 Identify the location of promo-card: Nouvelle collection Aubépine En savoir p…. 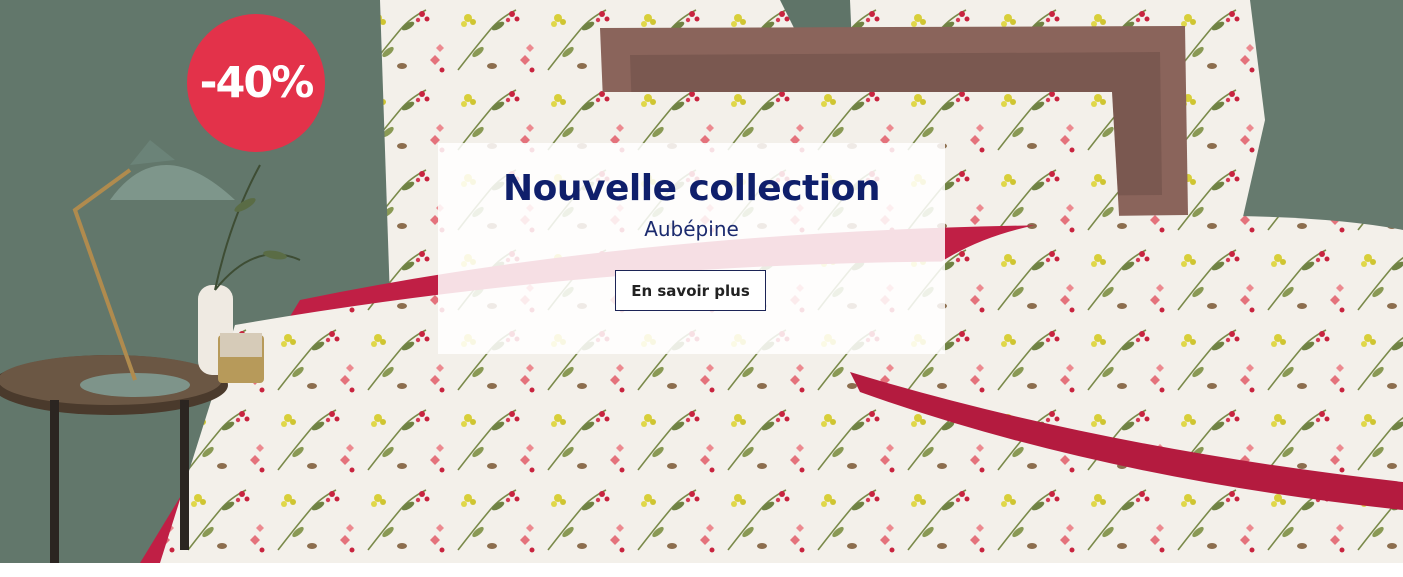
(691, 248).